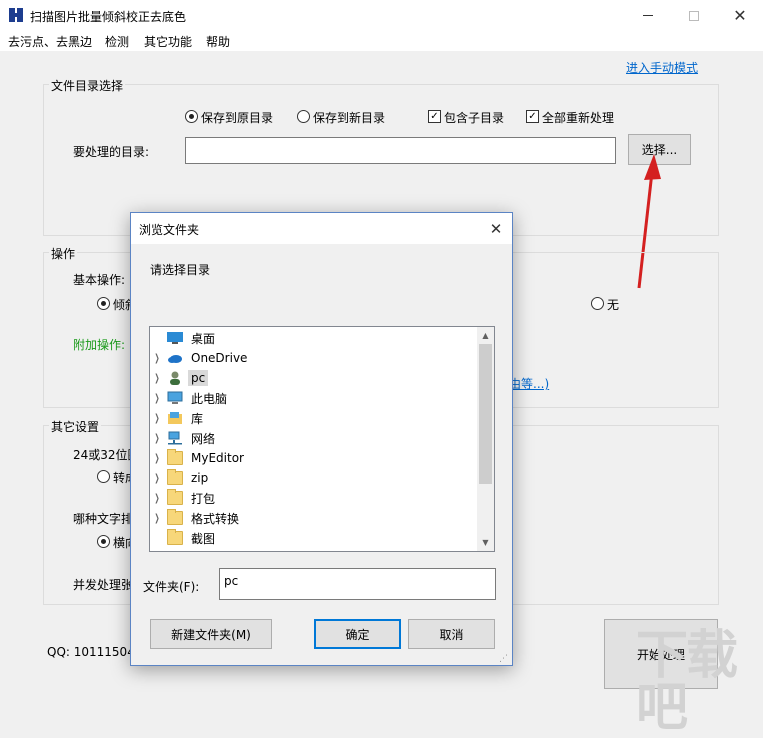 The image size is (763, 738). What do you see at coordinates (237, 117) in the screenshot?
I see `save-original-label: 保存到原目录` at bounding box center [237, 117].